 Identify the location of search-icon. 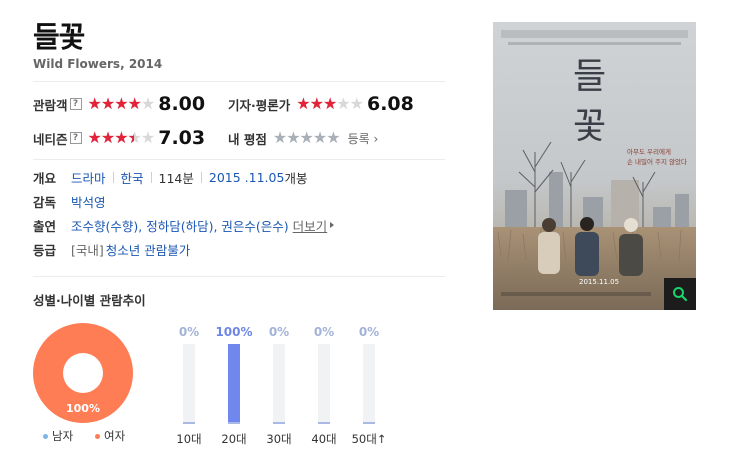
(680, 294).